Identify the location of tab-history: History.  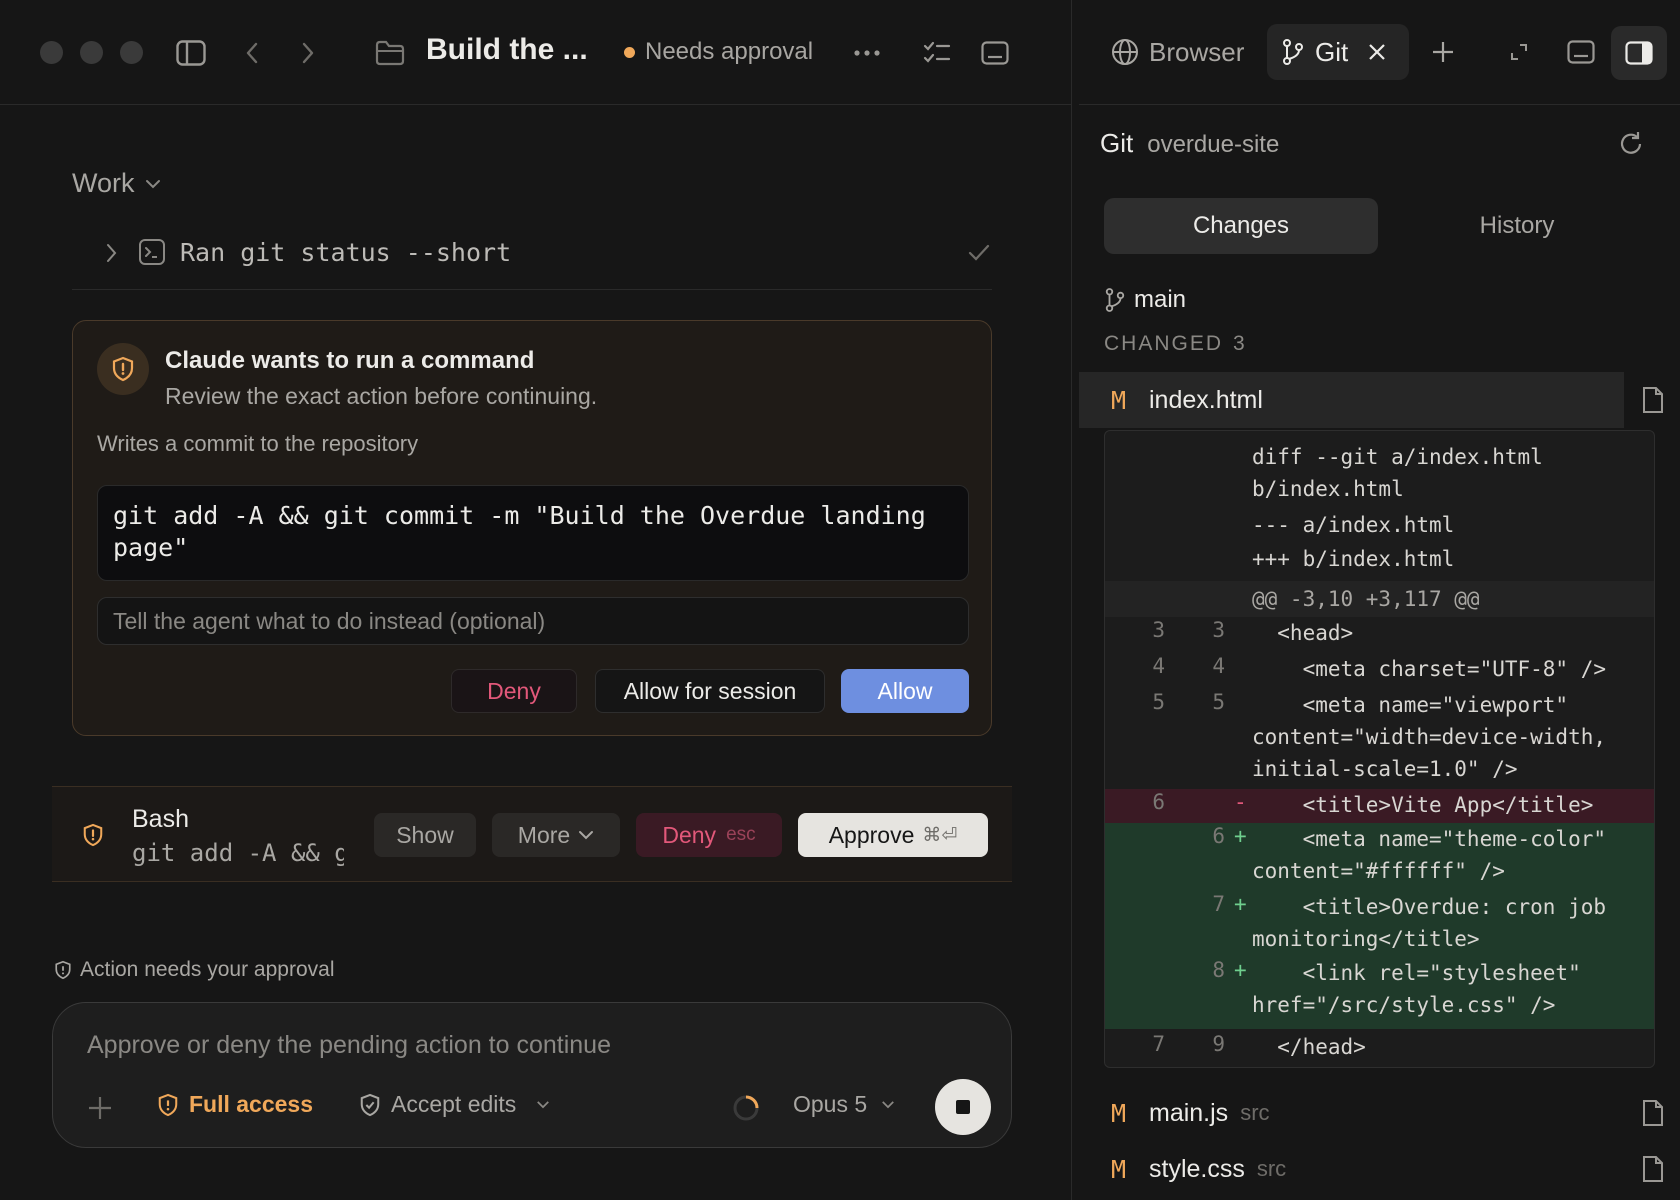
(1517, 226).